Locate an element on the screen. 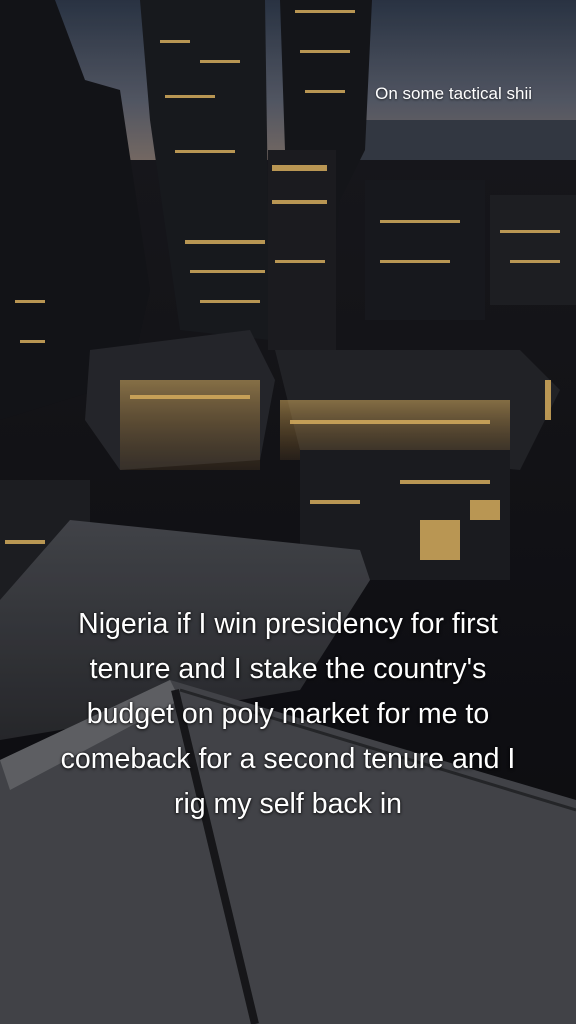 This screenshot has width=576, height=1024. caption-line: budget on poly market for me to is located at coordinates (288, 714).